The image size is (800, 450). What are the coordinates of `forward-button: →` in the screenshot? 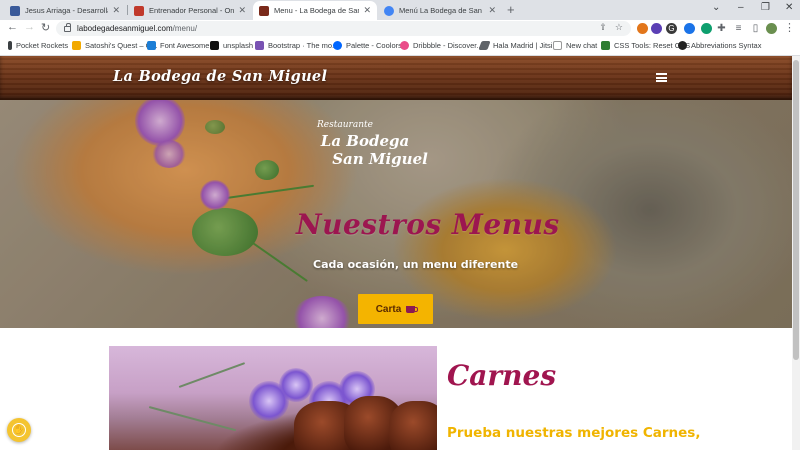 It's located at (29, 27).